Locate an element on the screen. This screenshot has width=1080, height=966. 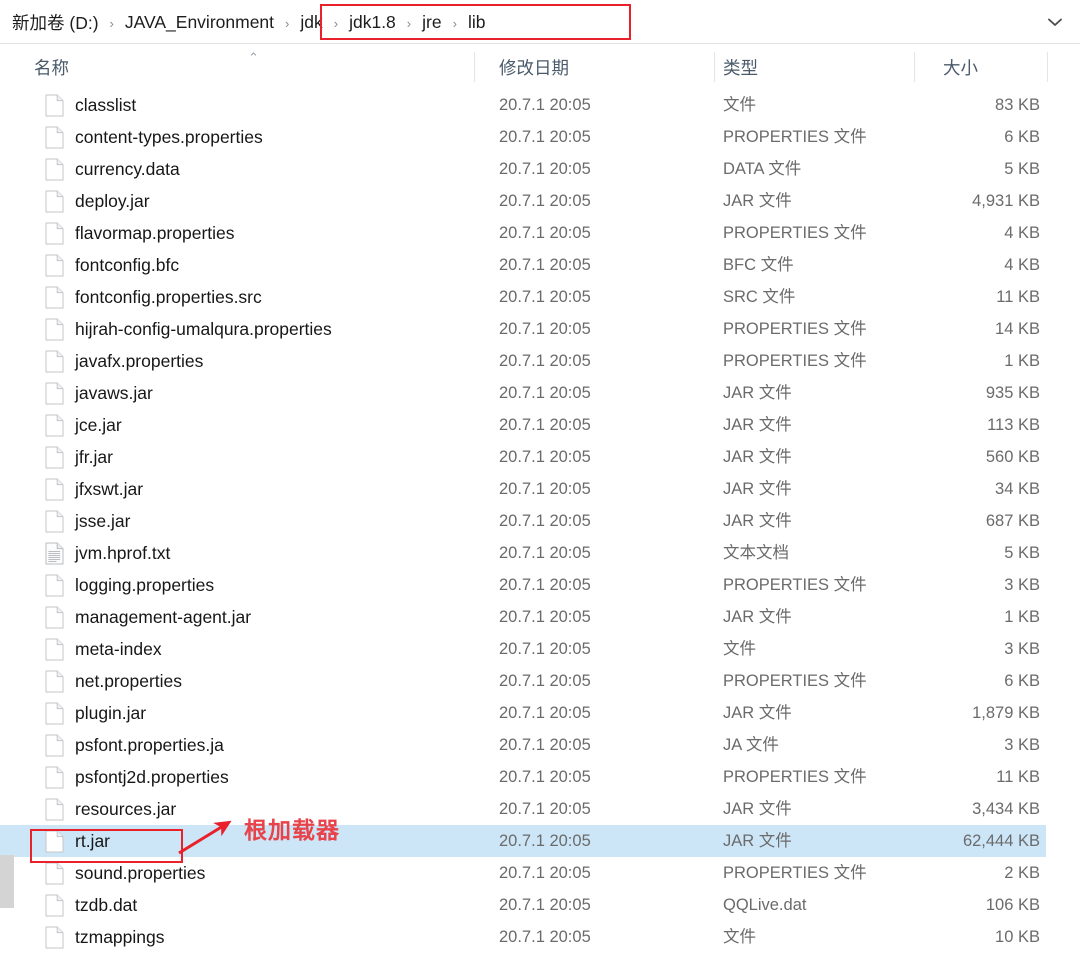
file-type: JAR 文件 is located at coordinates (757, 841).